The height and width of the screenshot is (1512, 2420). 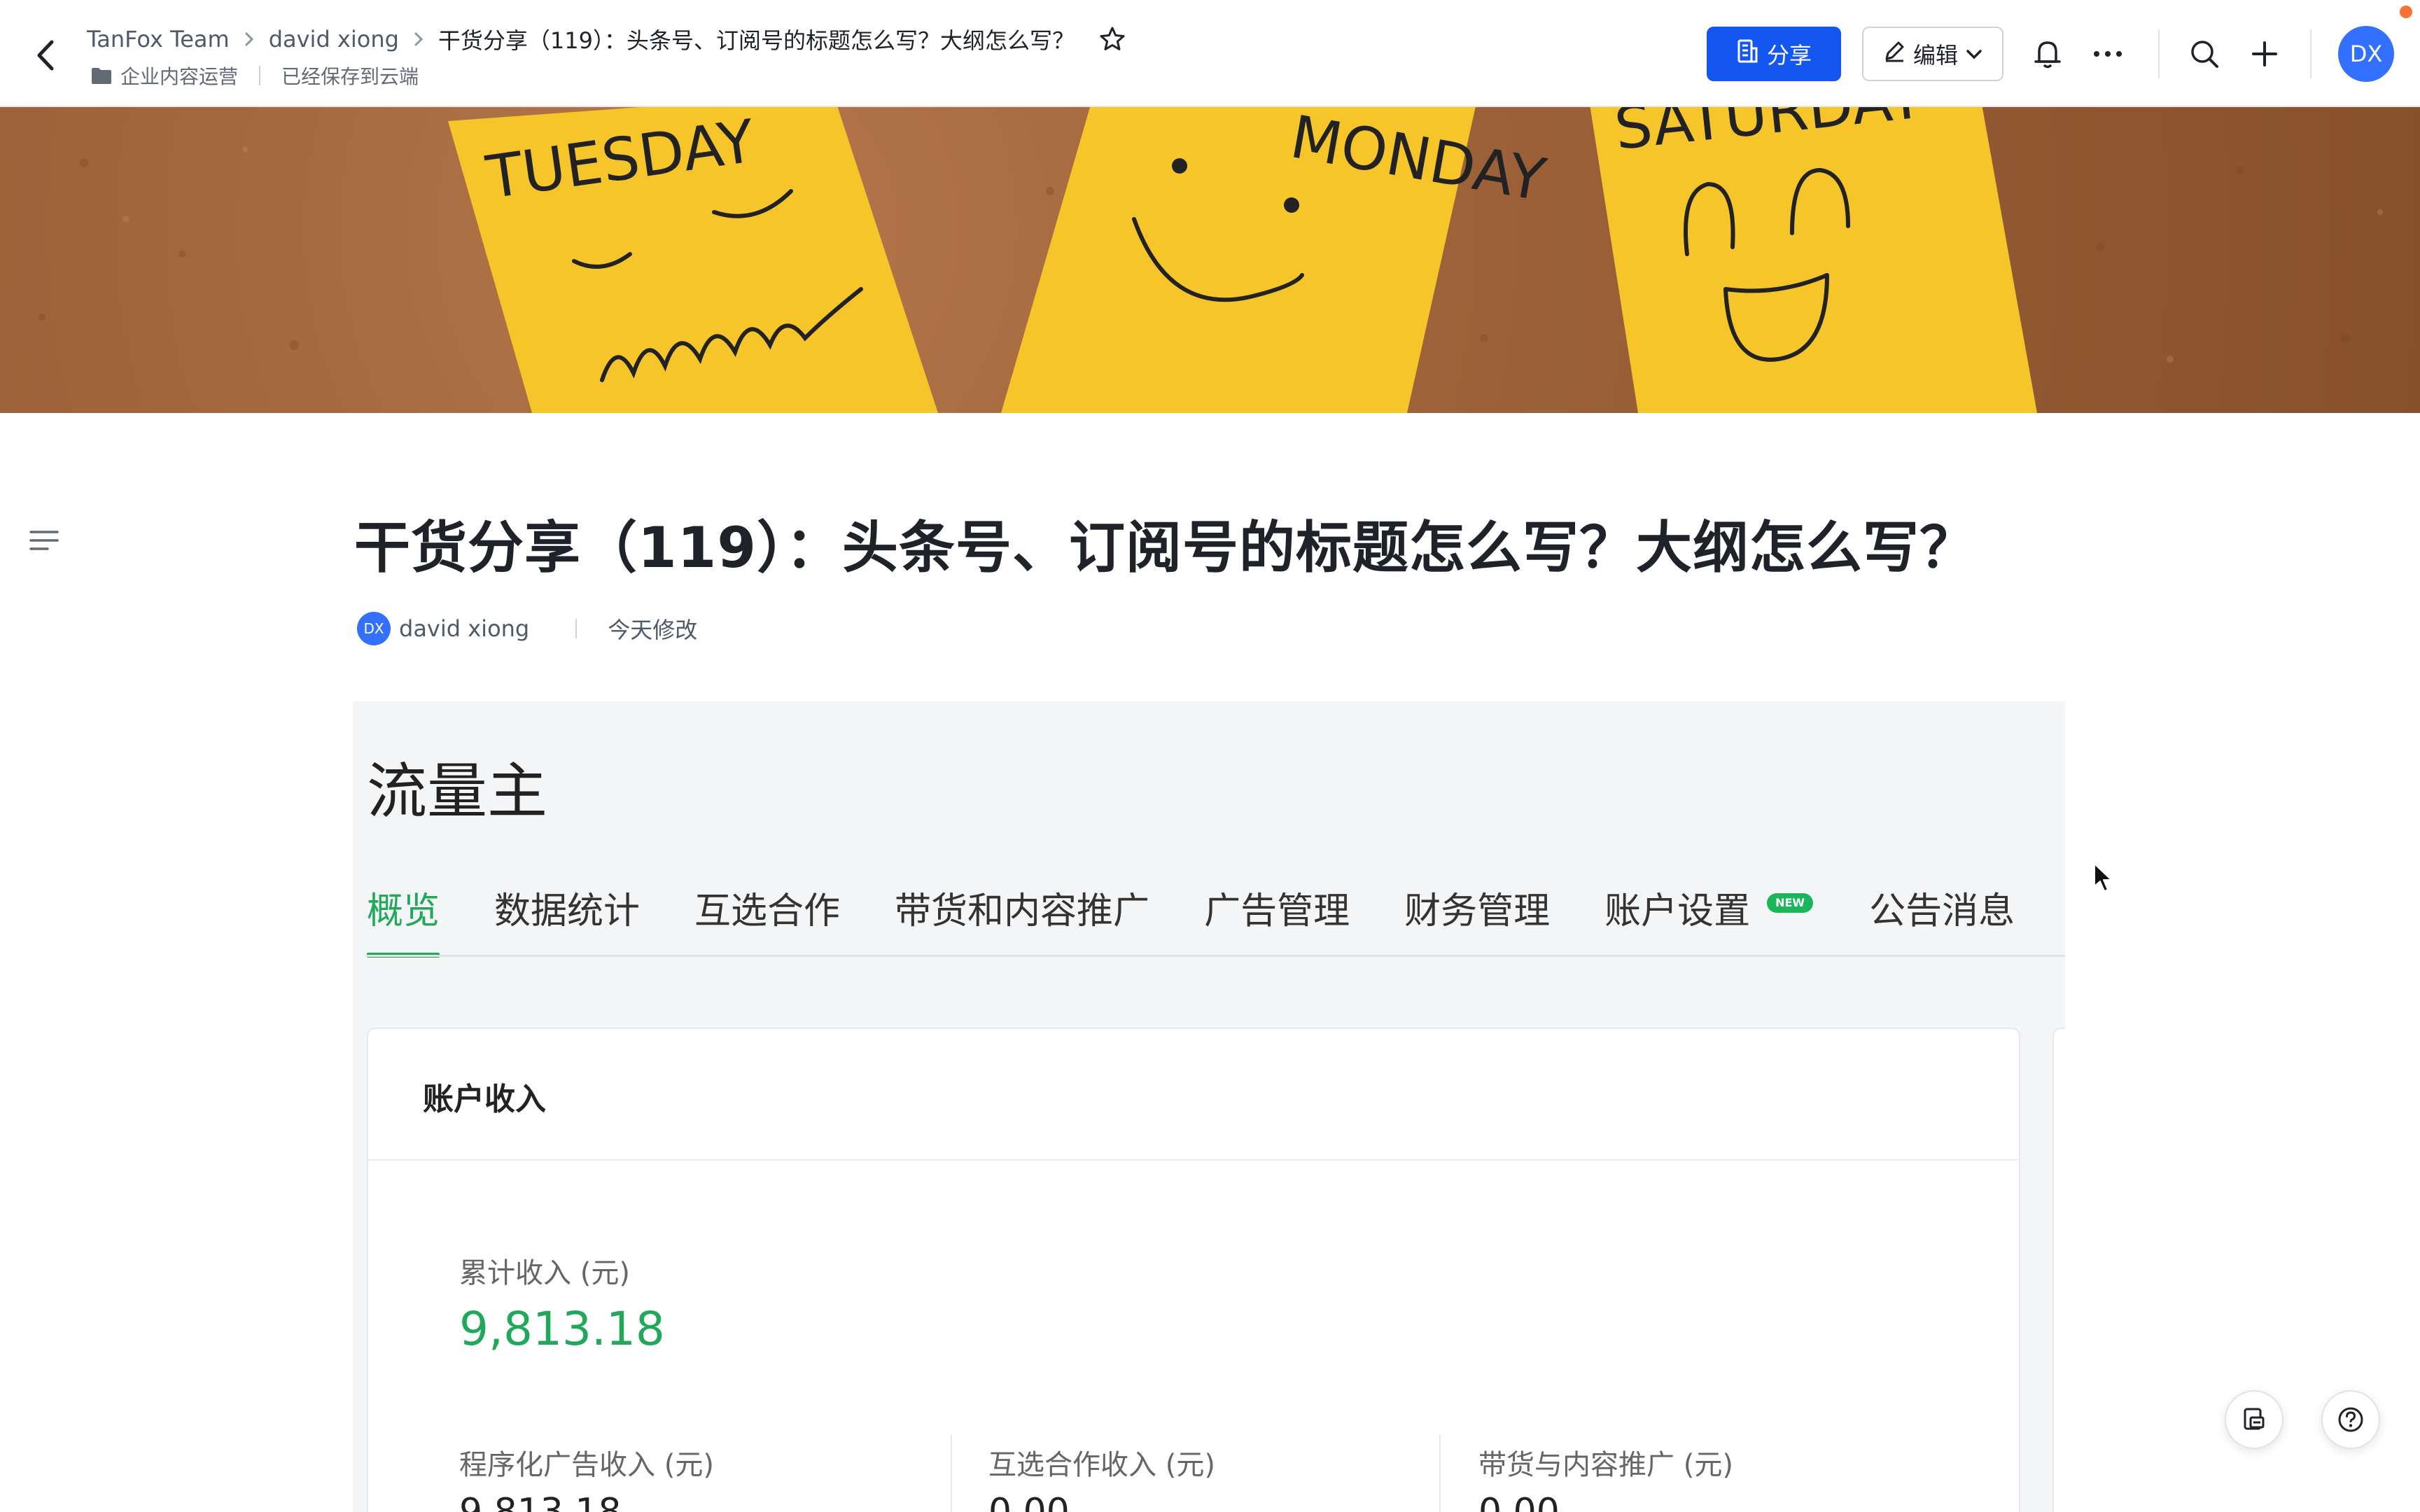 I want to click on star-icon, so click(x=1112, y=39).